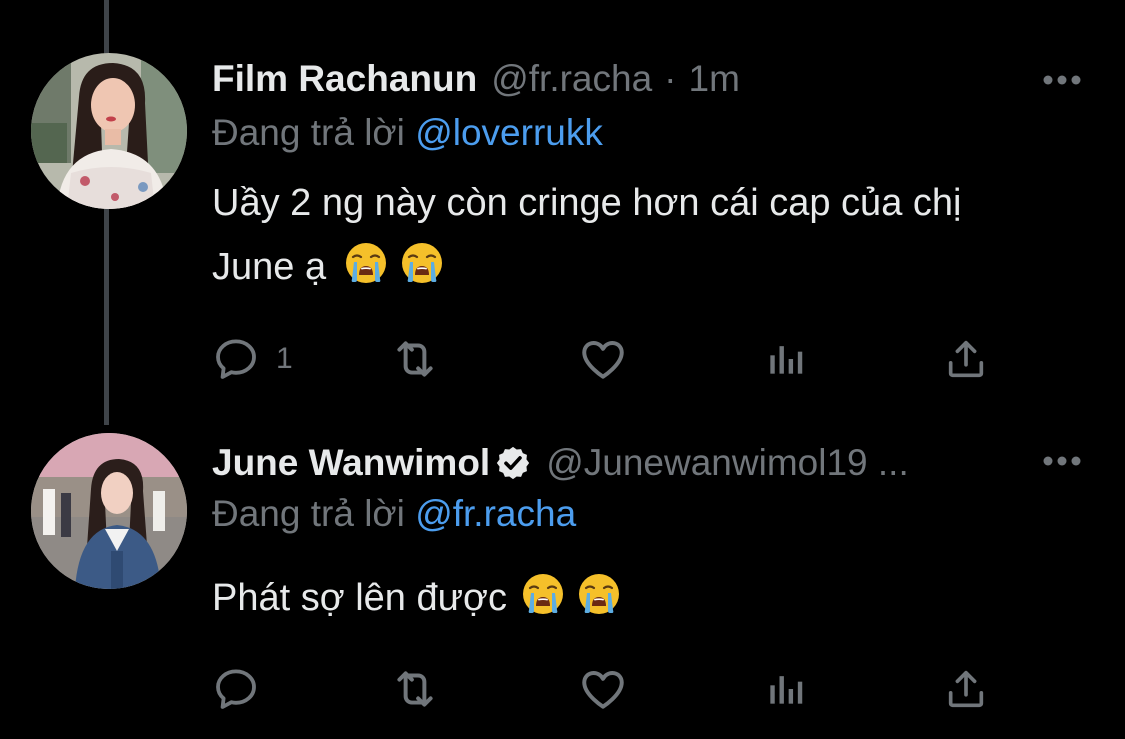  I want to click on reply-button: 1, so click(252, 359).